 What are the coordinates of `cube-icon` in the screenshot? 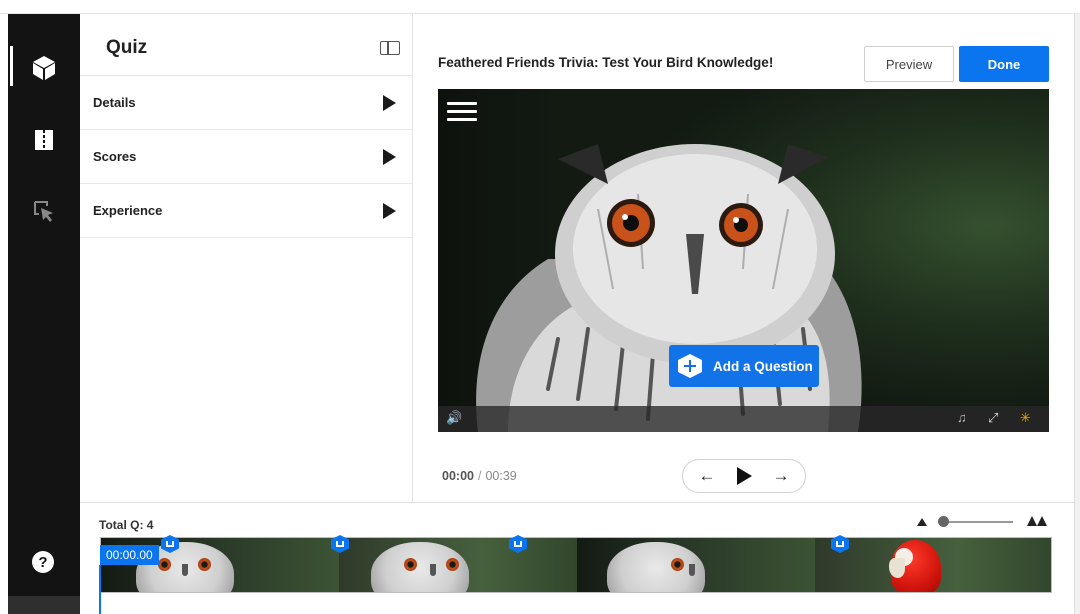 It's located at (44, 68).